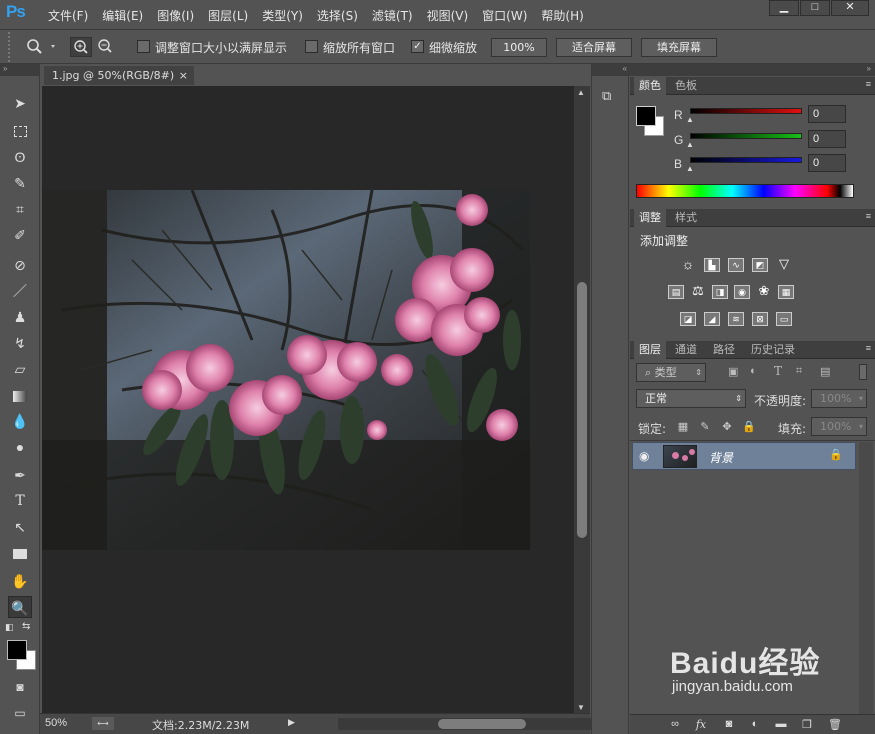 This screenshot has height=734, width=875. Describe the element at coordinates (720, 292) in the screenshot. I see `black-white-icon: ◨` at that location.